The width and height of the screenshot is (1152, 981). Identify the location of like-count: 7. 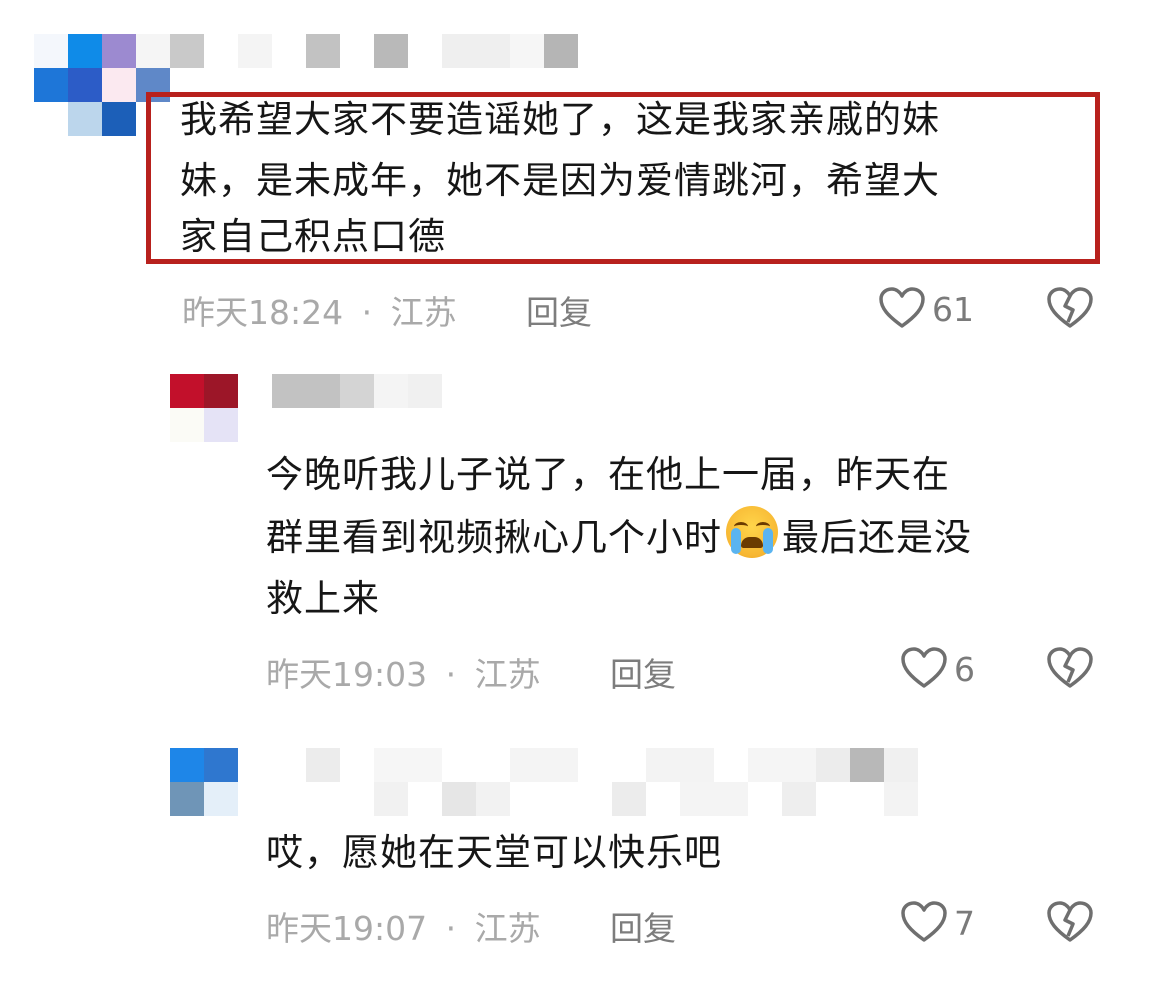
(964, 923).